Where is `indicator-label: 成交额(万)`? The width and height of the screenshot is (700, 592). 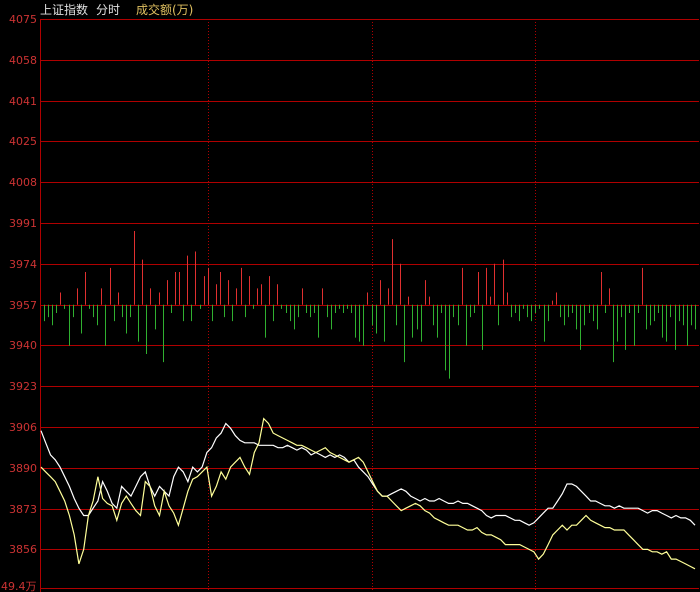 indicator-label: 成交额(万) is located at coordinates (164, 10).